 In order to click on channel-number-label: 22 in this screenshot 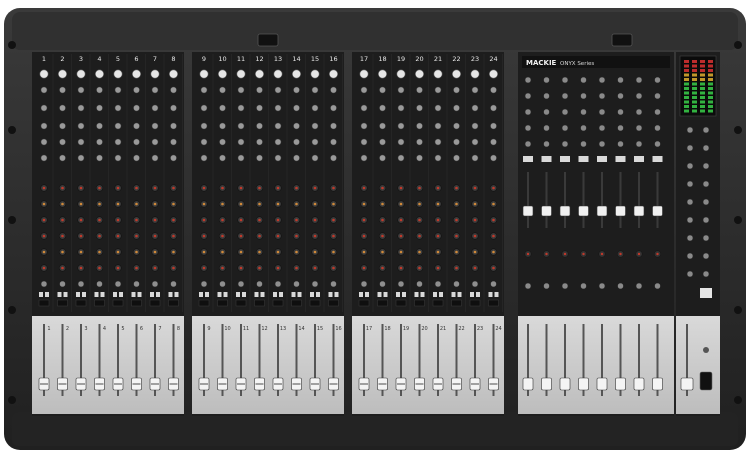, I will do `click(456, 59)`.